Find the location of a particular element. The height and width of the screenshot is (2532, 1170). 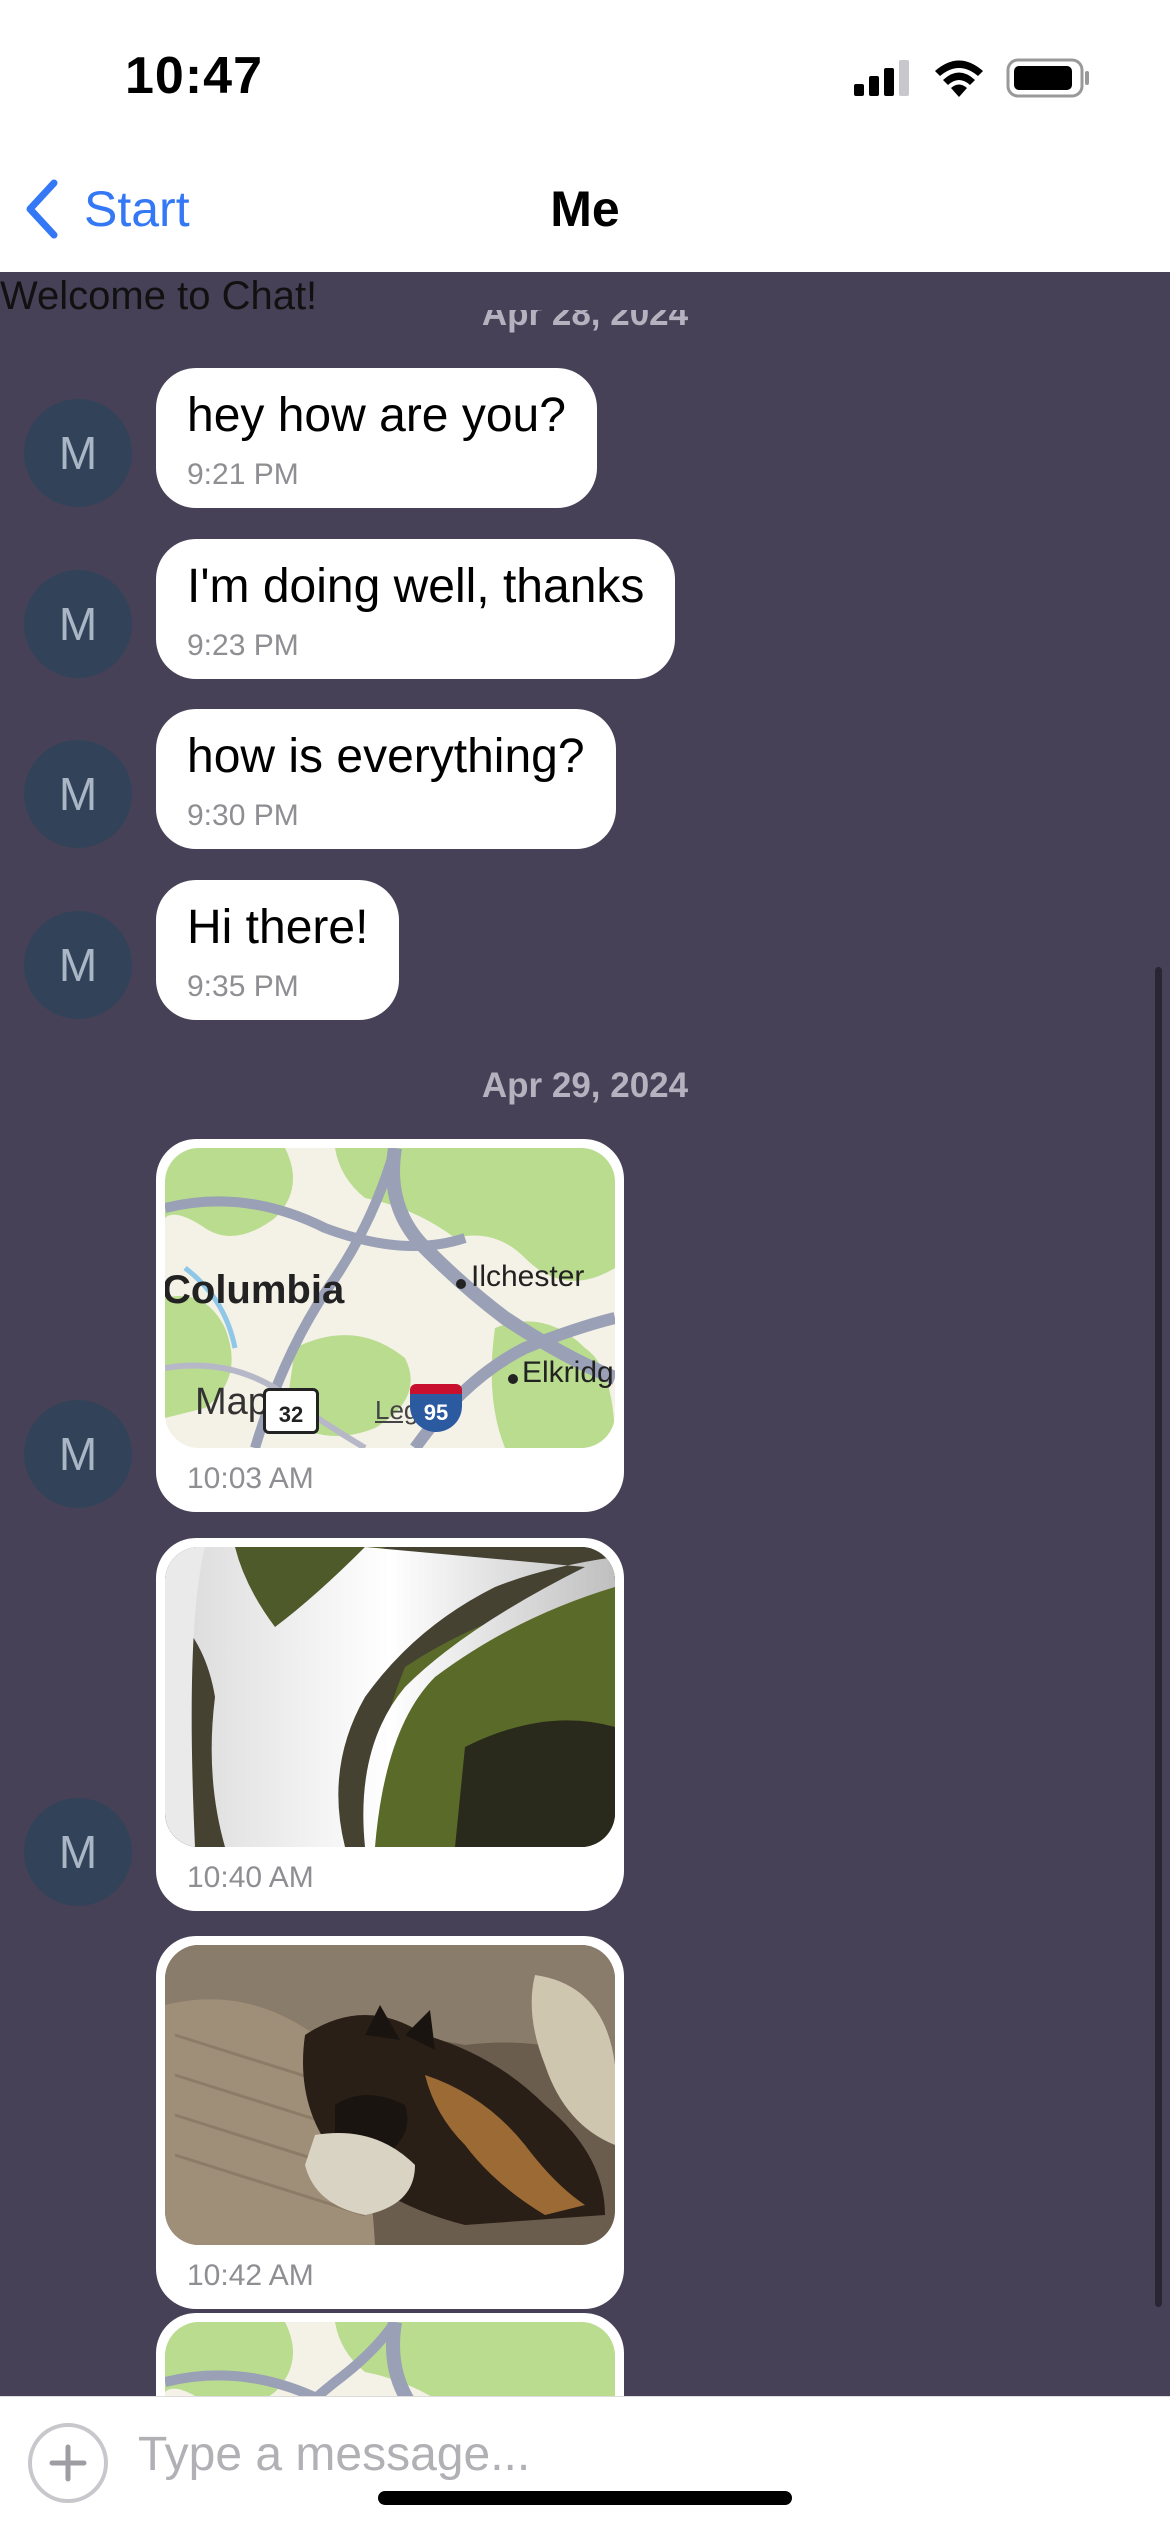

status-time: 10:47 is located at coordinates (194, 76).